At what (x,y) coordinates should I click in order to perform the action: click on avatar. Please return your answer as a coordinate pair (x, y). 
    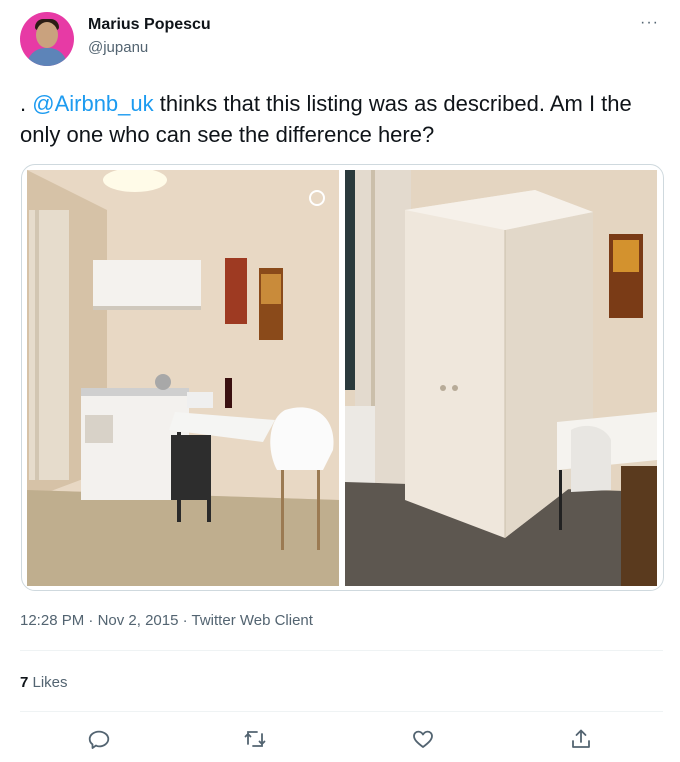
    Looking at the image, I should click on (47, 39).